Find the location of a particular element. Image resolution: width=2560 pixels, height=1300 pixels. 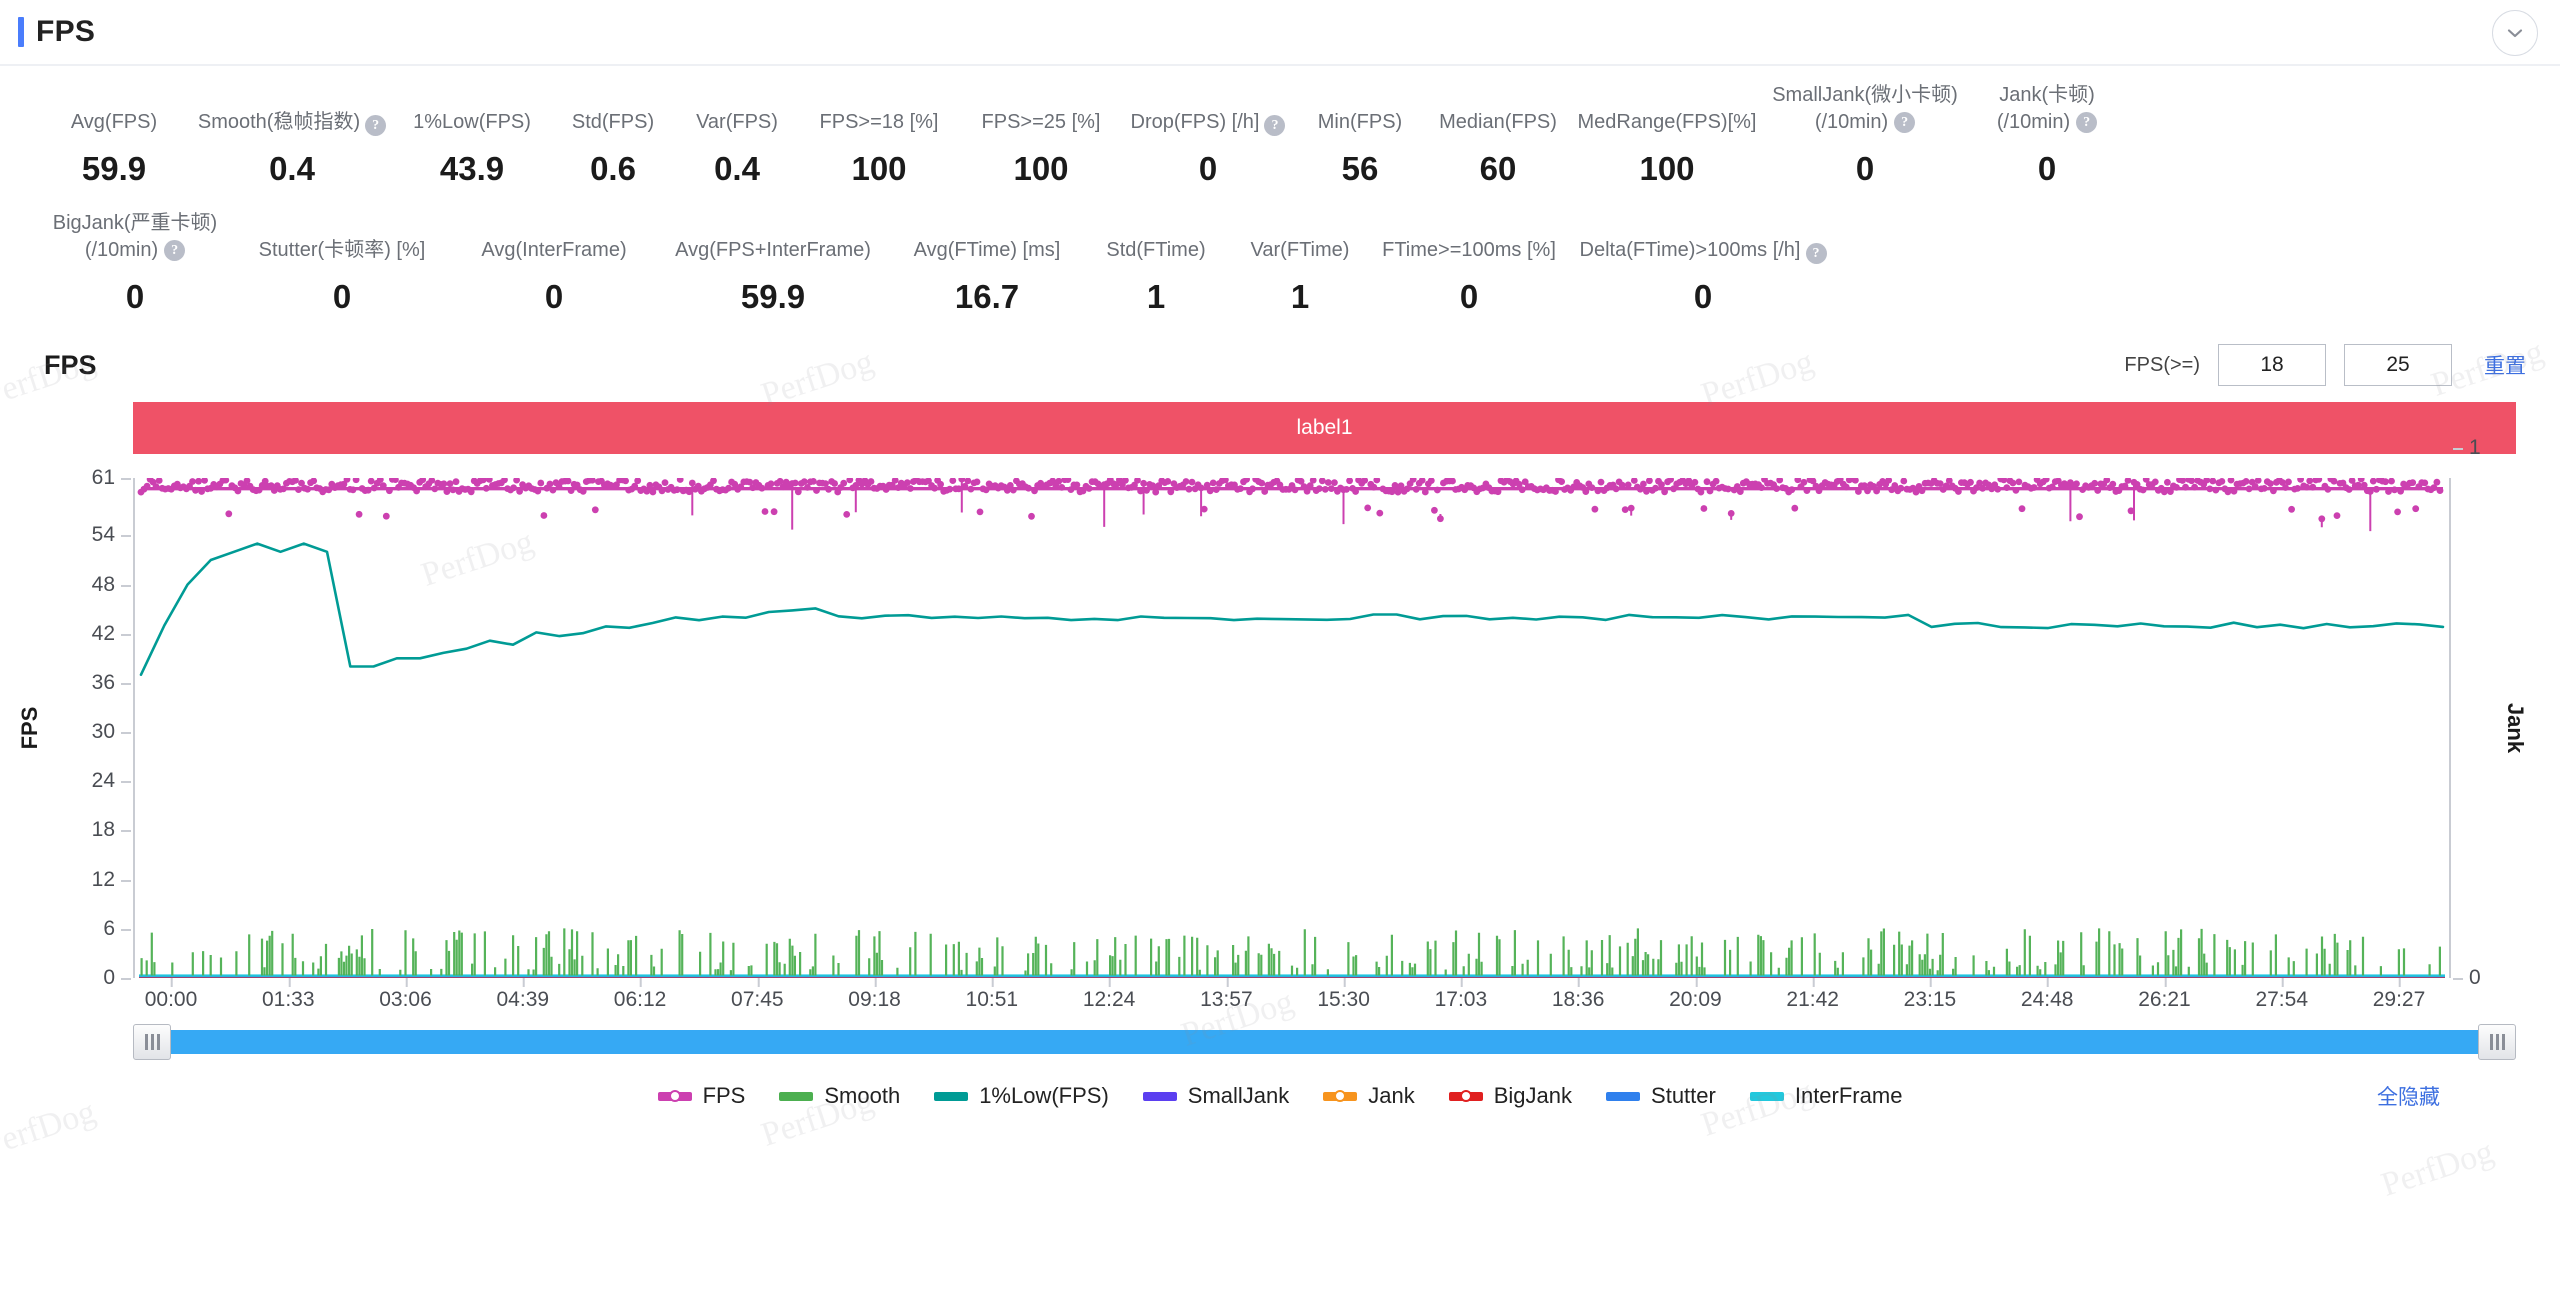

metric-value: 0.4 is located at coordinates (292, 168).